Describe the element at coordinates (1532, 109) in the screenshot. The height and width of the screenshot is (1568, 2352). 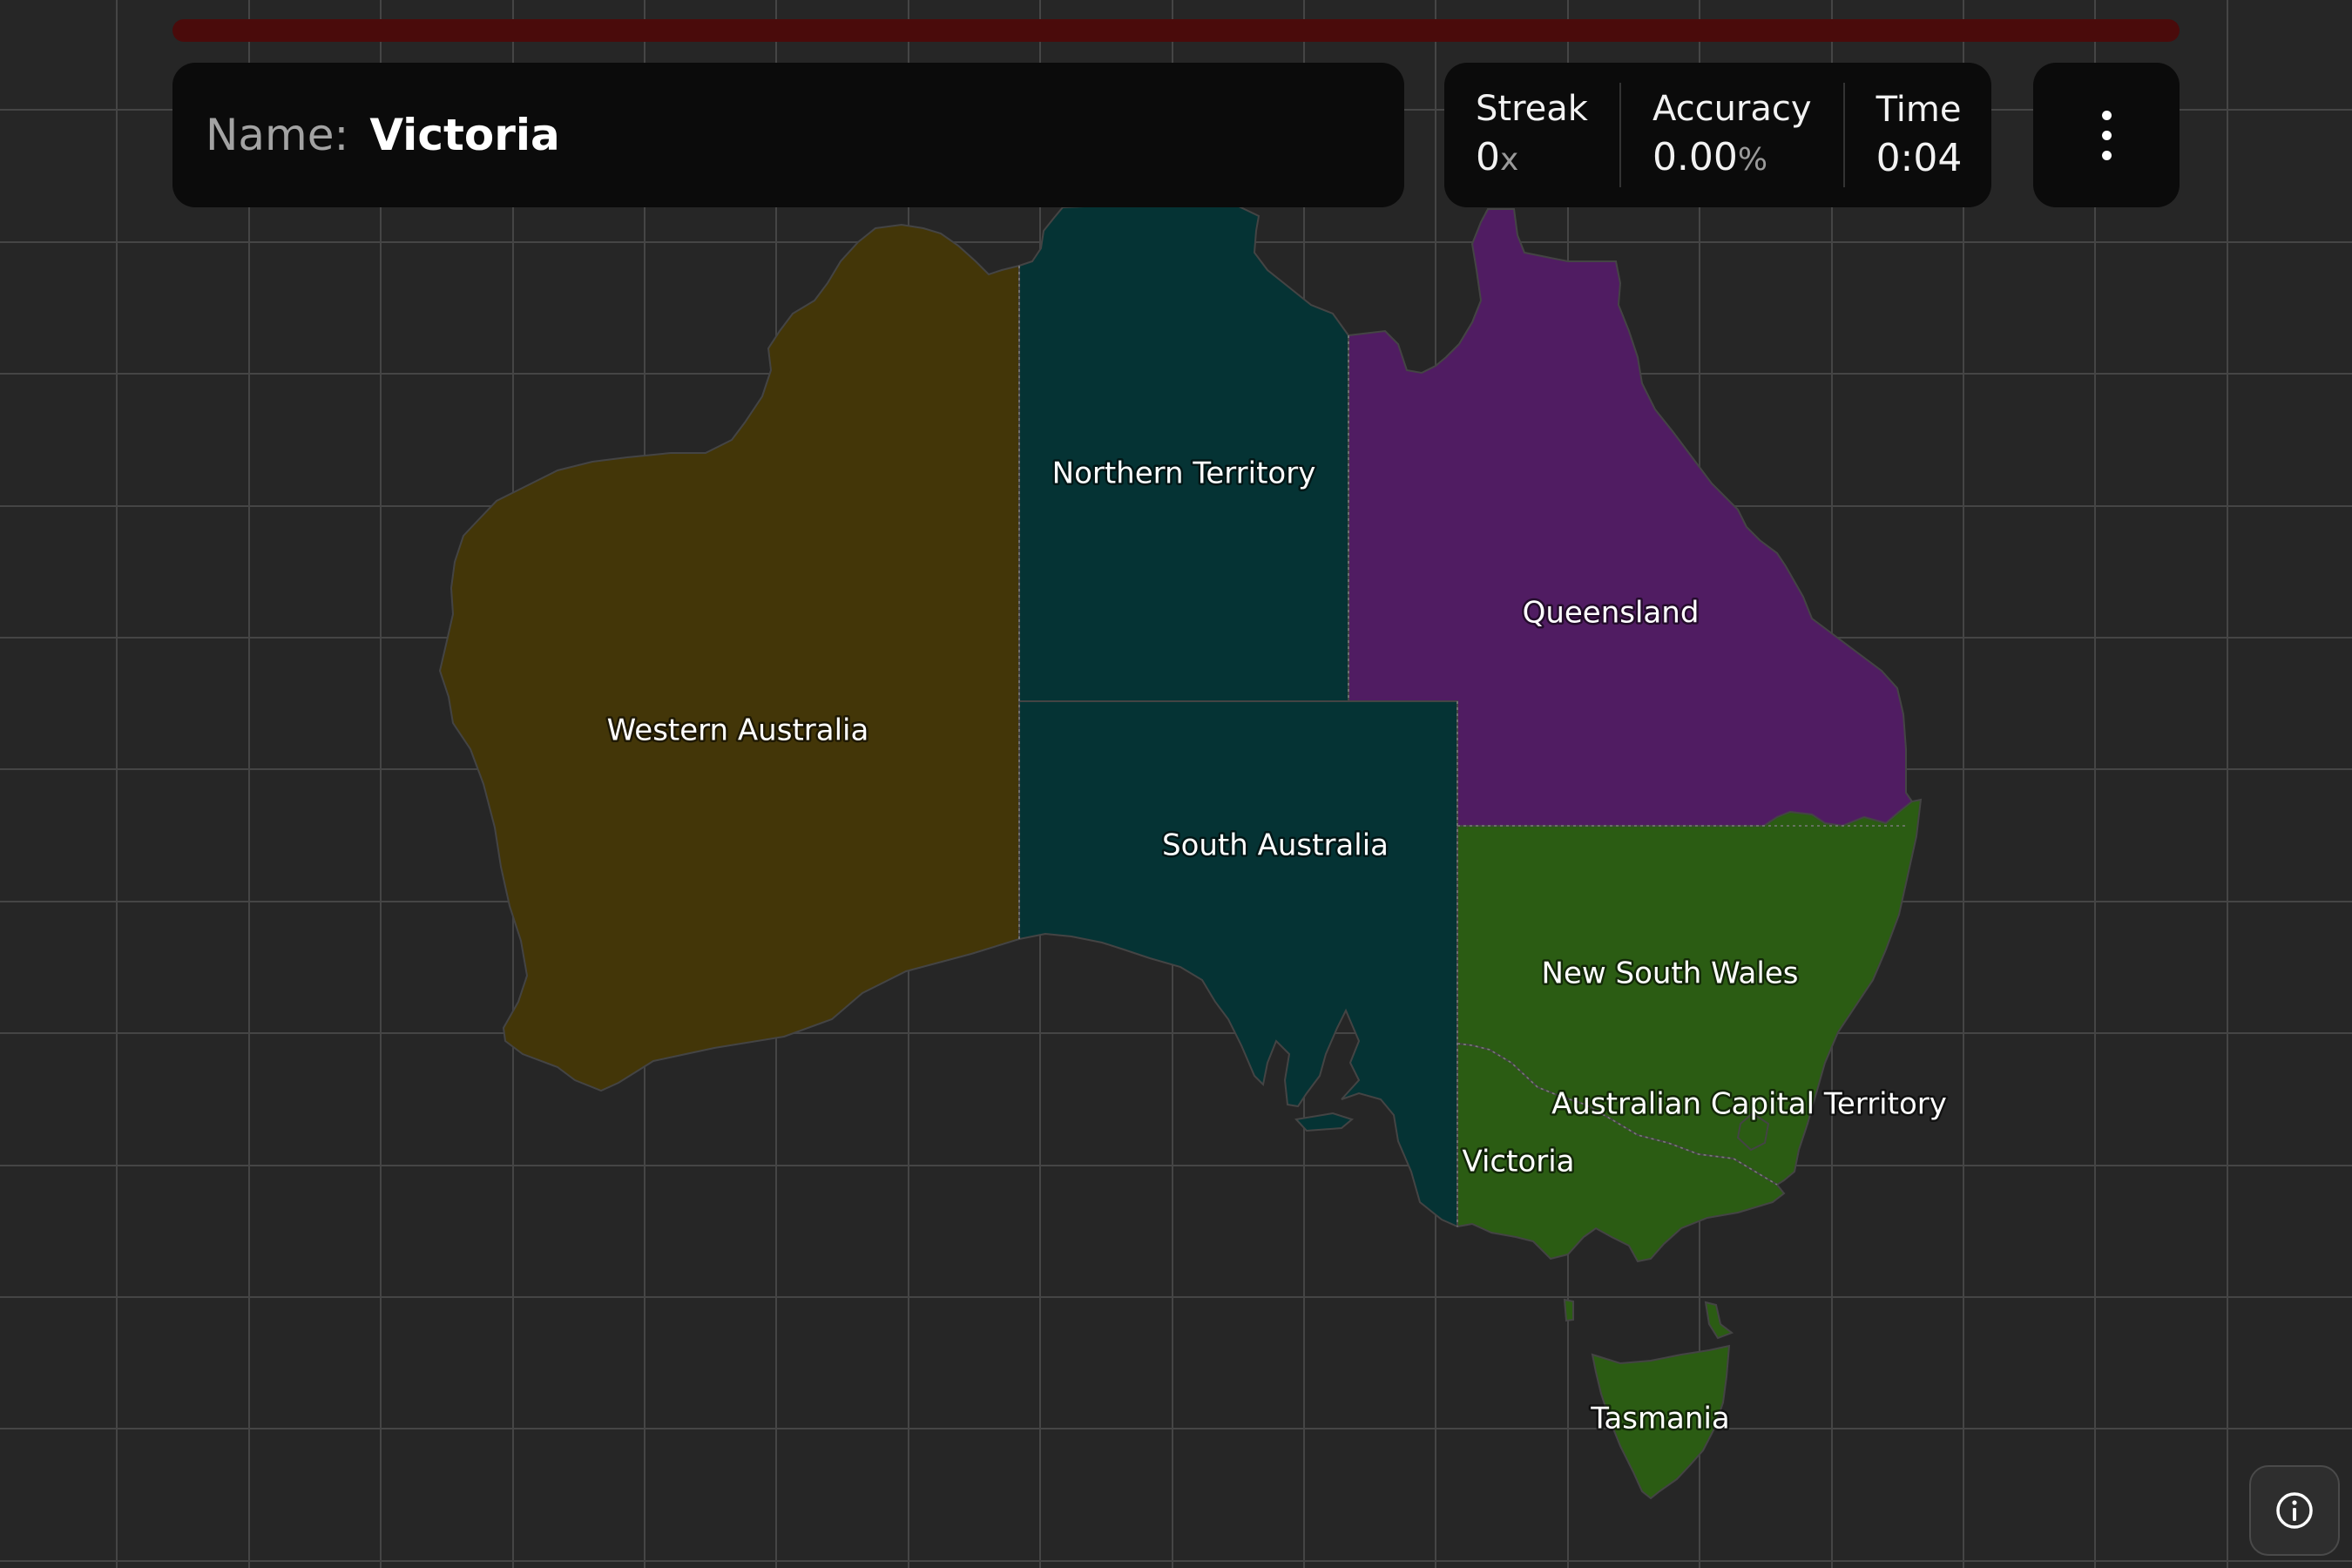
I see `streak-label: Streak` at that location.